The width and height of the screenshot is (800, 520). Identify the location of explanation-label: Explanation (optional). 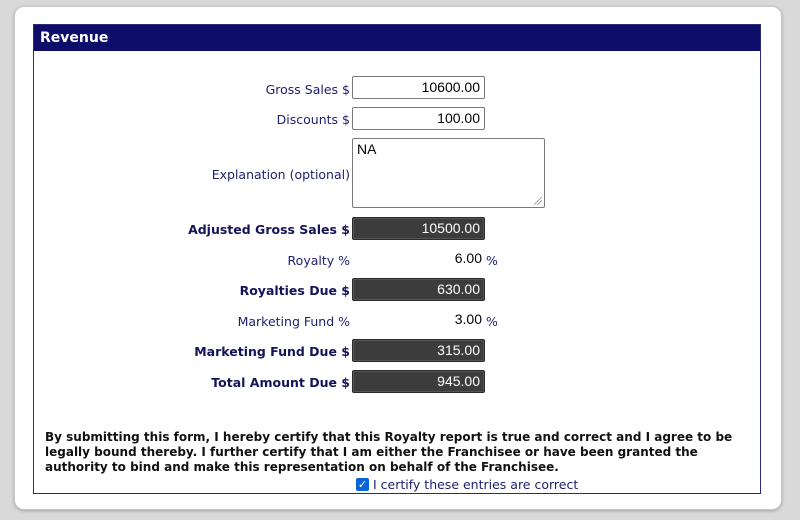
(280, 174).